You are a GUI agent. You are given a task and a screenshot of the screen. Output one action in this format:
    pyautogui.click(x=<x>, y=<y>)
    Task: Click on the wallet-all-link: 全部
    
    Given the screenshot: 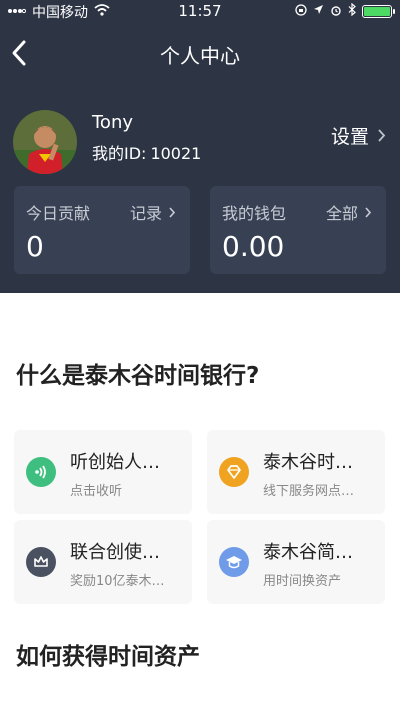 What is the action you would take?
    pyautogui.click(x=349, y=212)
    